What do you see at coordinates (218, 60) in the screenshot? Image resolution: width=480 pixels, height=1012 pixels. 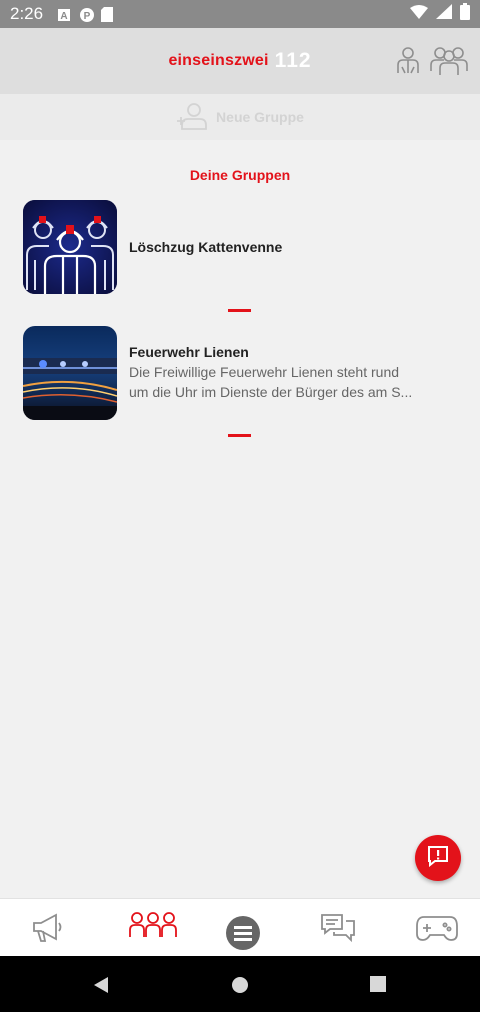 I see `logo-text: einseinszwei` at bounding box center [218, 60].